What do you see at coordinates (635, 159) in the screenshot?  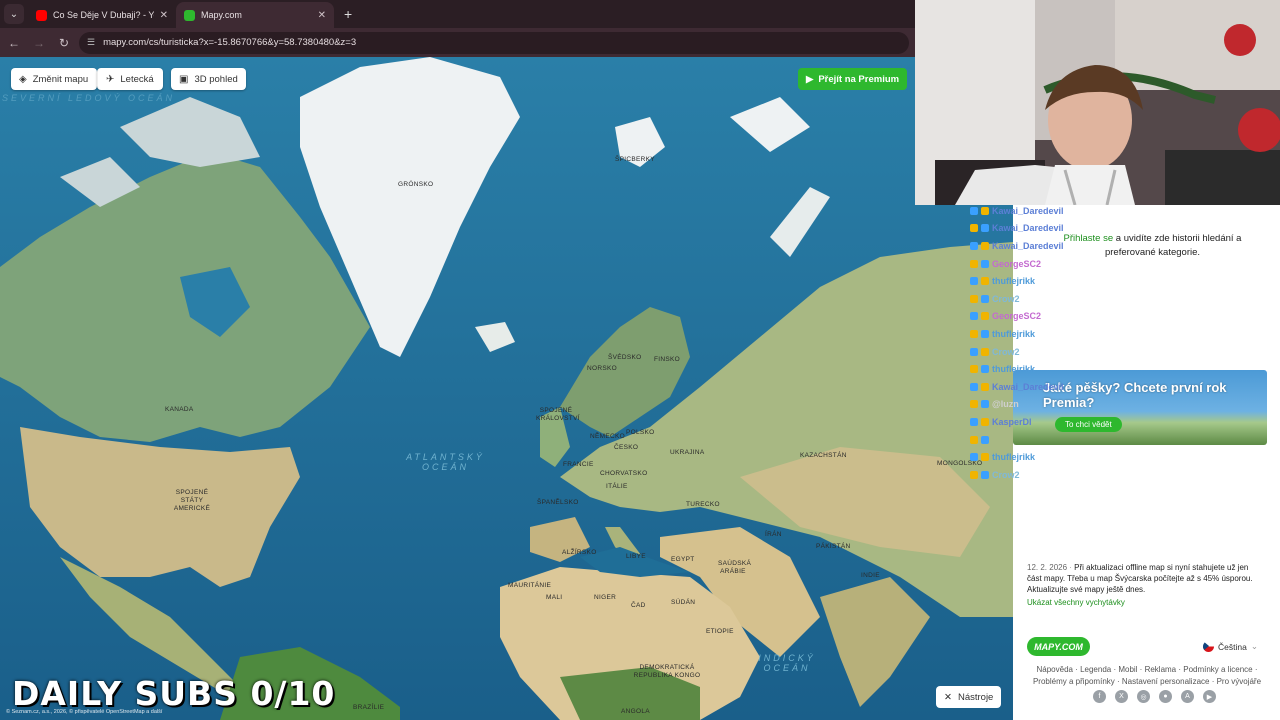 I see `label-spicberky: ŠPICBERKY` at bounding box center [635, 159].